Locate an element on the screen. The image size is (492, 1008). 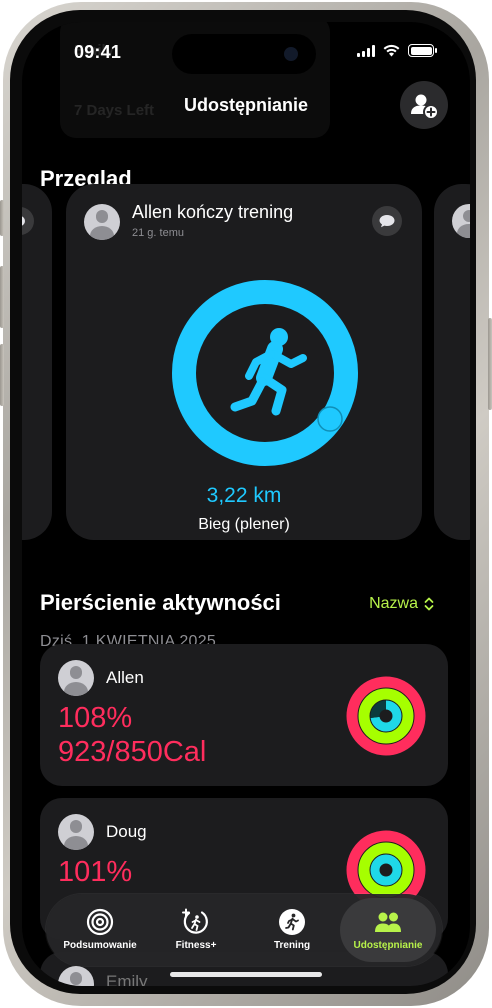
volume-up-button is located at coordinates (2, 297).